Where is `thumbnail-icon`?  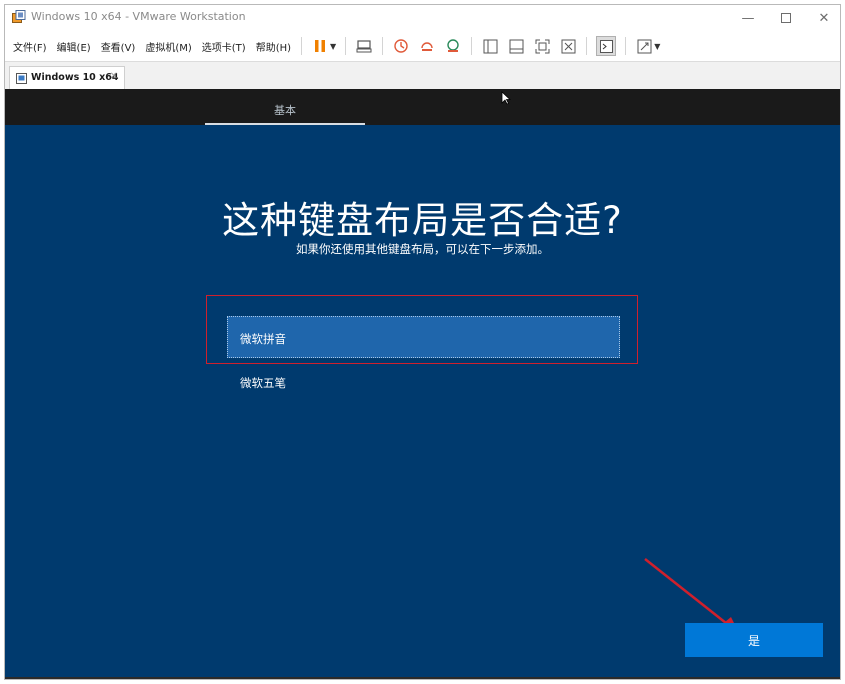 thumbnail-icon is located at coordinates (516, 46).